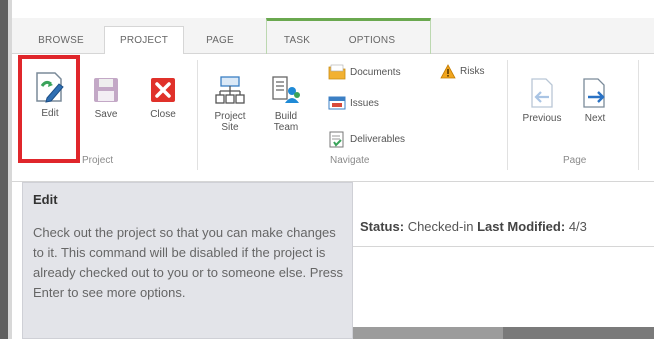 This screenshot has height=339, width=654. I want to click on last-modified-value: 4/3, so click(577, 226).